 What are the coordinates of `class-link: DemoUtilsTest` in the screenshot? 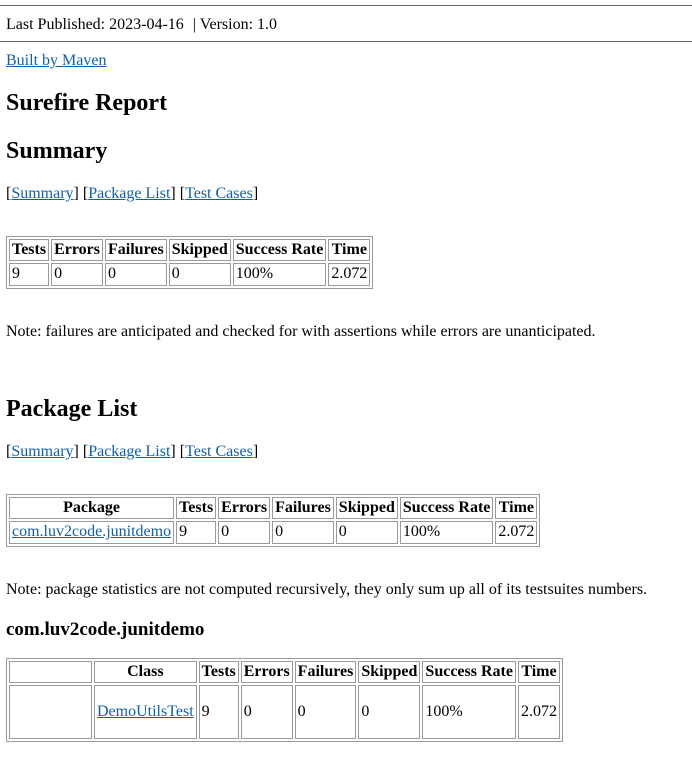 It's located at (145, 711).